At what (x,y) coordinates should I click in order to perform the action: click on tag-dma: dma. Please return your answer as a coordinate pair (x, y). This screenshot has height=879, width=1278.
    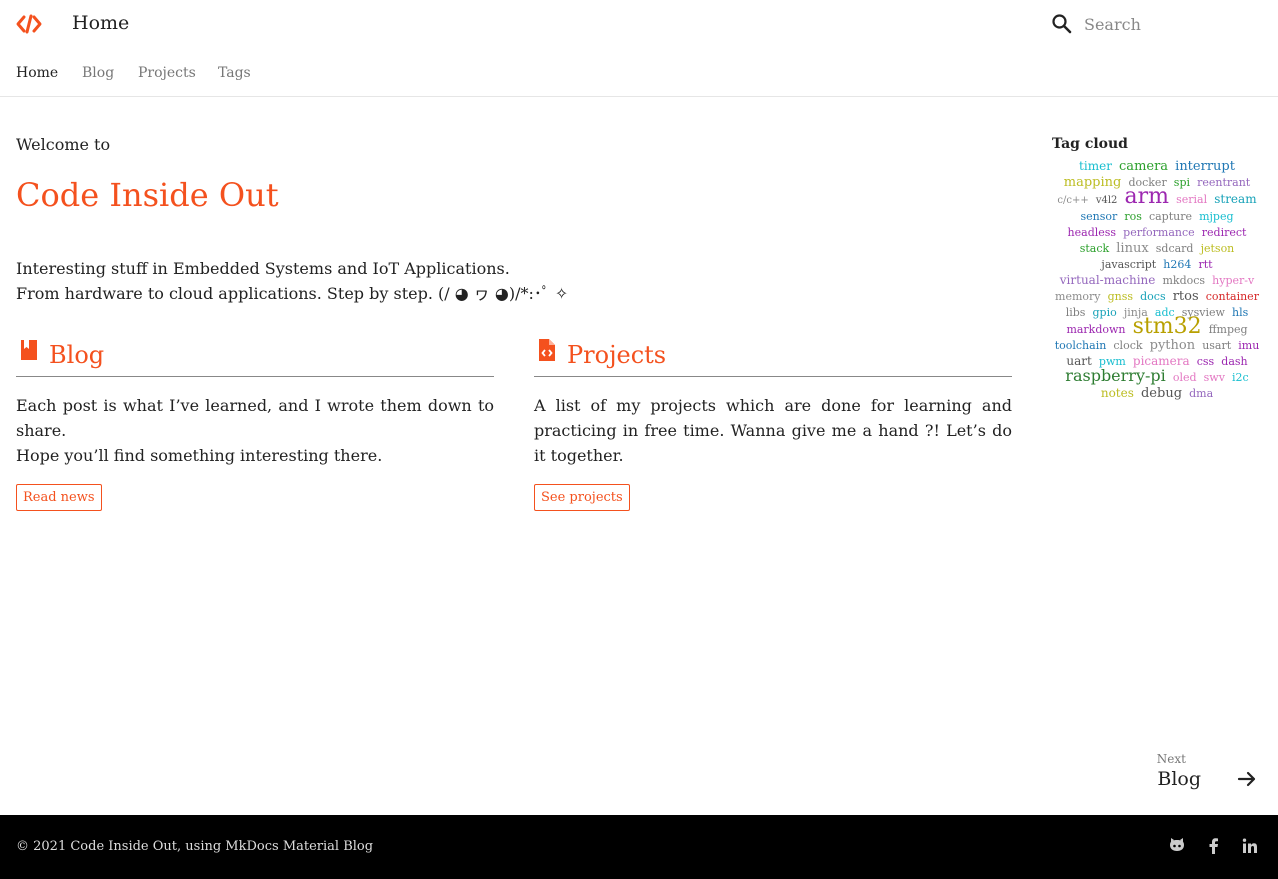
    Looking at the image, I should click on (1201, 394).